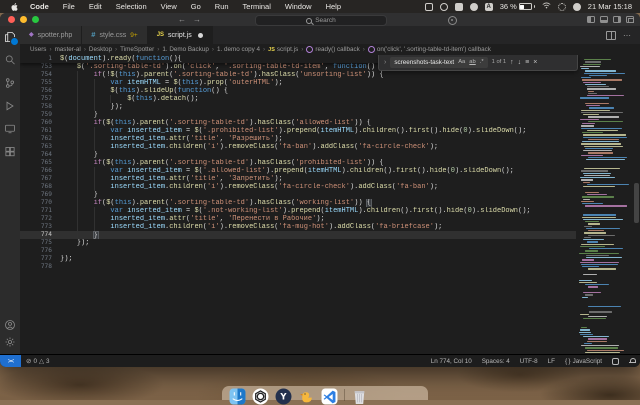 This screenshot has height=405, width=640. I want to click on breadcrumb-item: 1. Demo Backup, so click(185, 49).